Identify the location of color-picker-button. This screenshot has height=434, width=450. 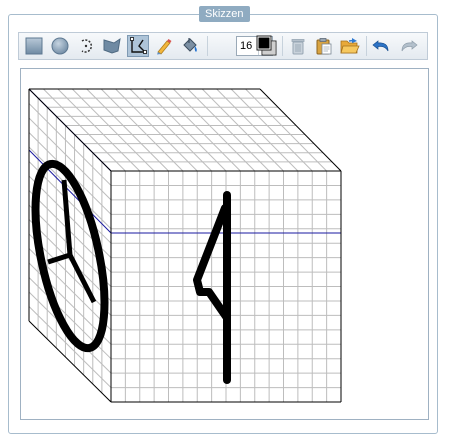
(267, 46).